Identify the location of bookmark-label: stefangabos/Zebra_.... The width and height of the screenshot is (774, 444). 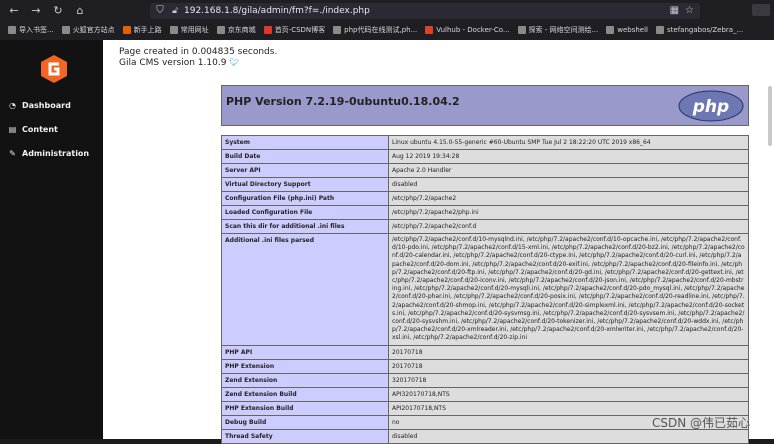
(705, 30).